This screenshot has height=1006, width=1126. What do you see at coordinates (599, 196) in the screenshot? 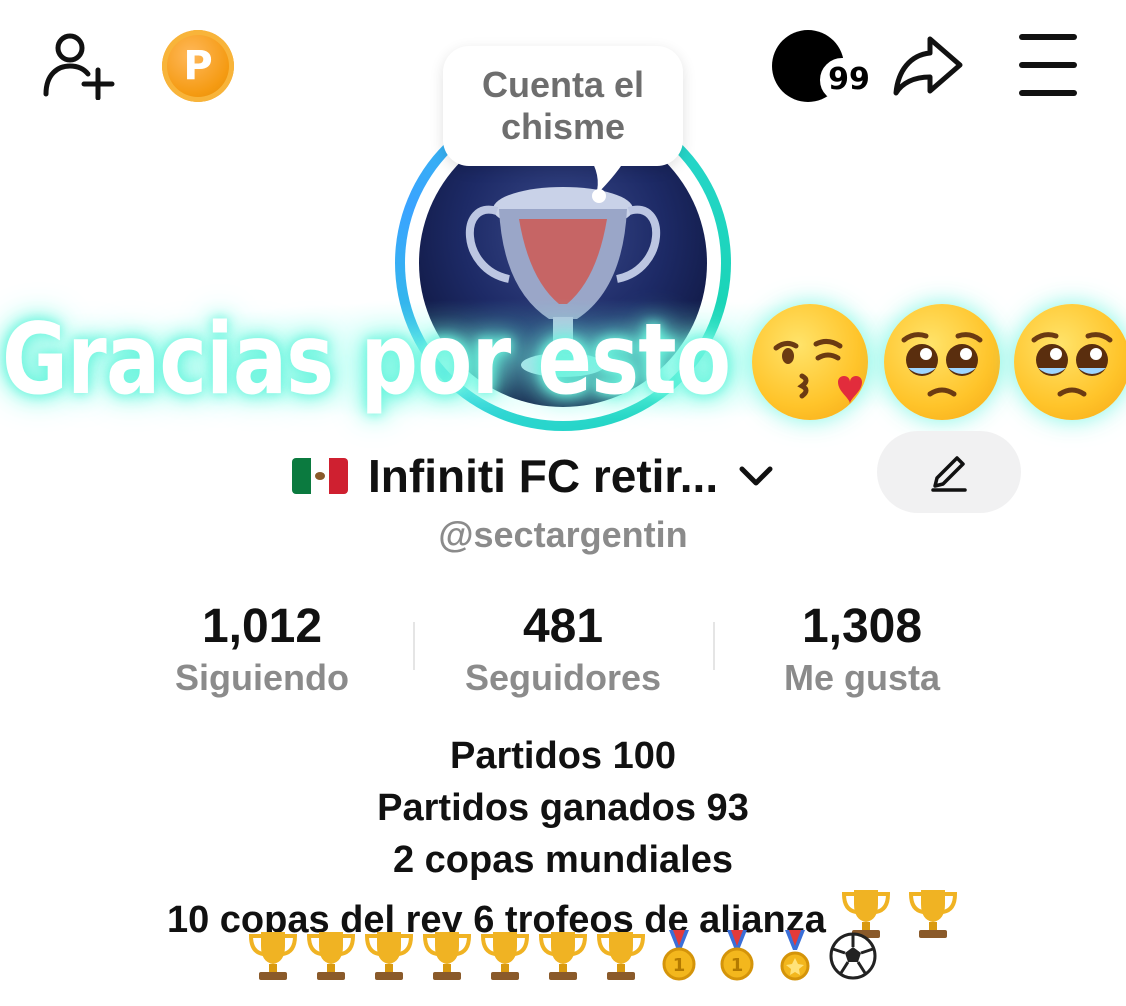
I see `bubble-dot` at bounding box center [599, 196].